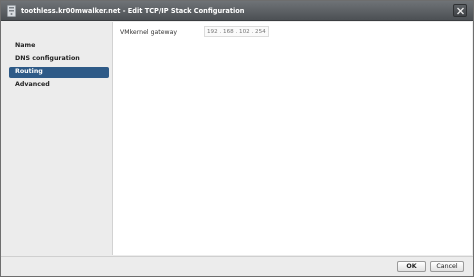  What do you see at coordinates (11, 11) in the screenshot?
I see `host-icon` at bounding box center [11, 11].